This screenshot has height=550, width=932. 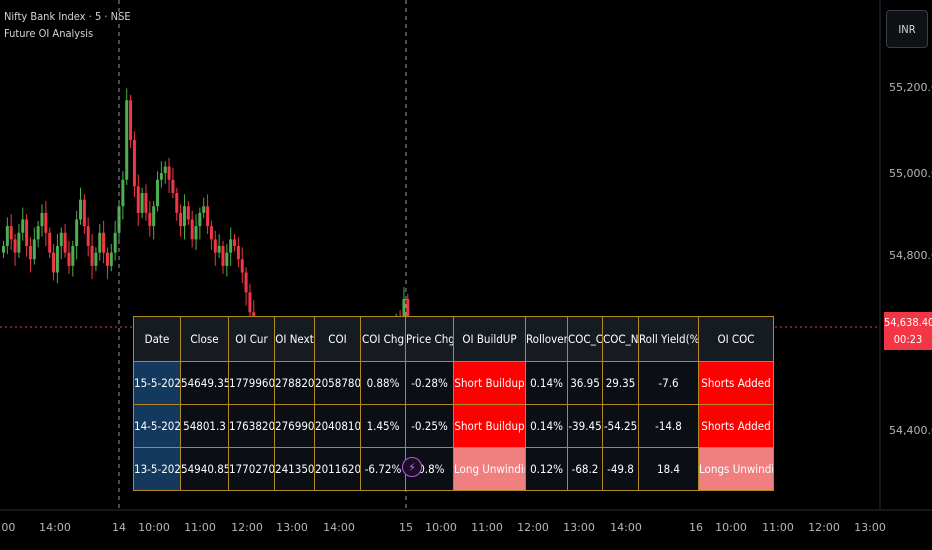 I want to click on indicator-title: Future OI Analysis, so click(x=48, y=33).